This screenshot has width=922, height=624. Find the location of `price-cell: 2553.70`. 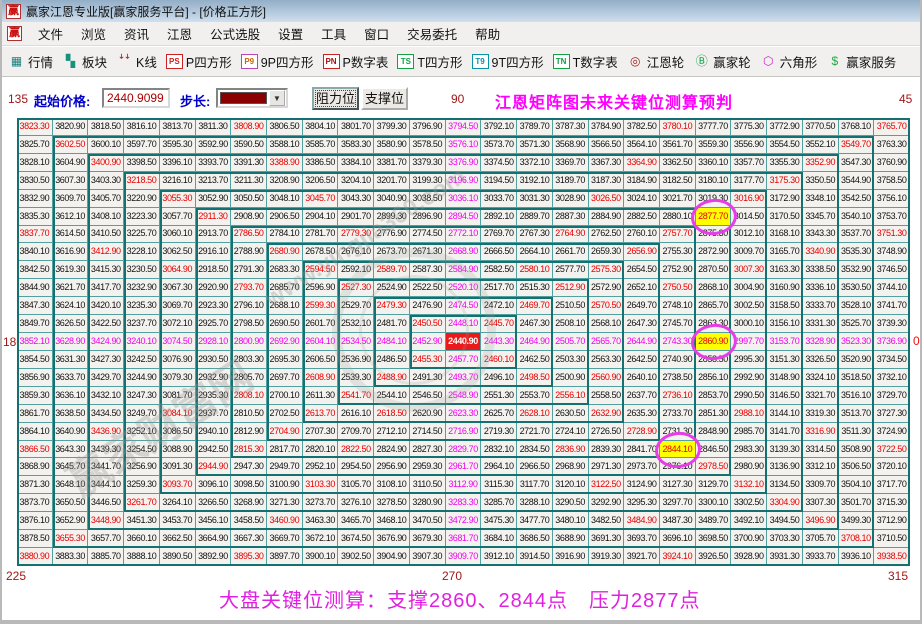

price-cell: 2553.70 is located at coordinates (535, 395).